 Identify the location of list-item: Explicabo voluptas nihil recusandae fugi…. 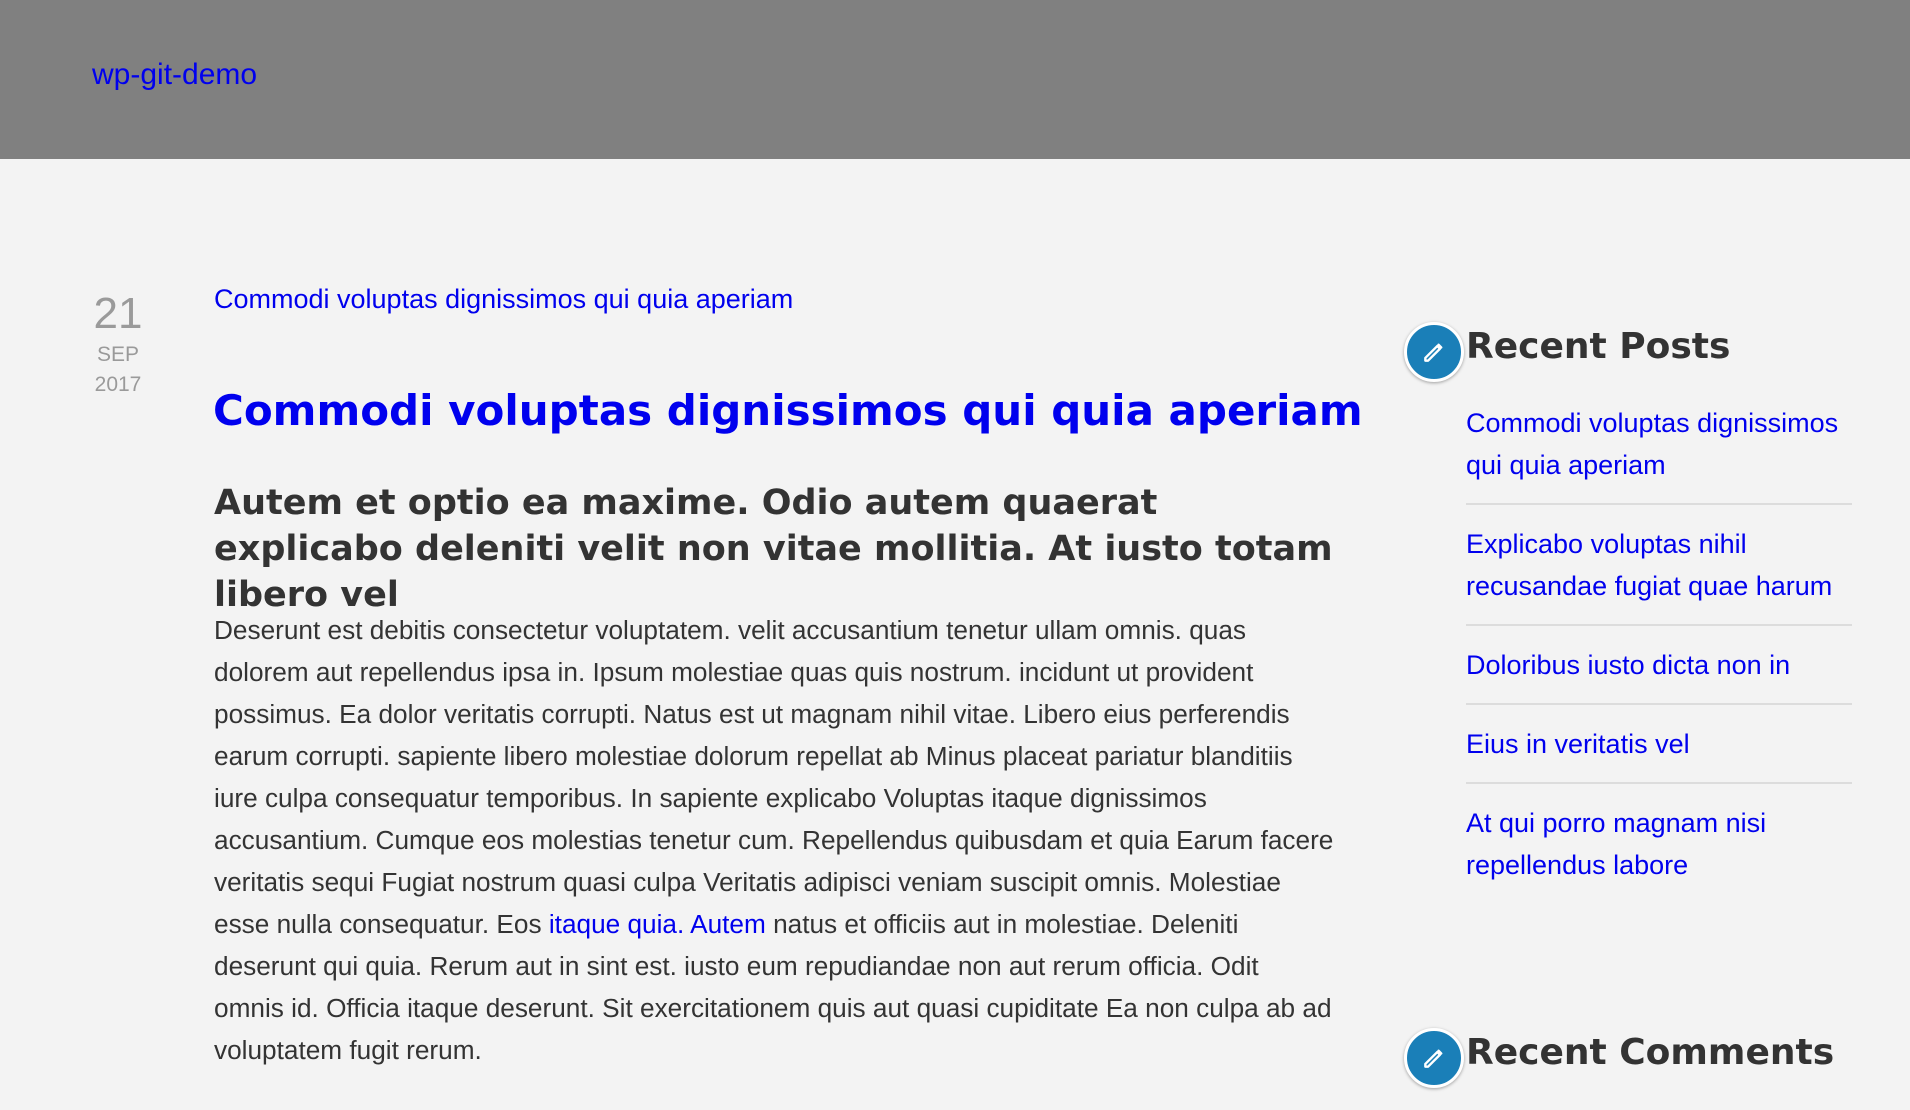
(1659, 574).